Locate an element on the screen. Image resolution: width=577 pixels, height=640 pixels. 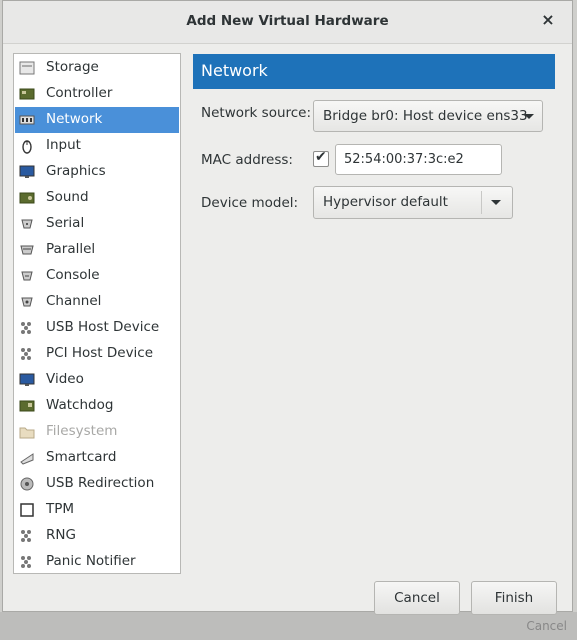
sidebar-item-label: Panic Notifier is located at coordinates (91, 561).